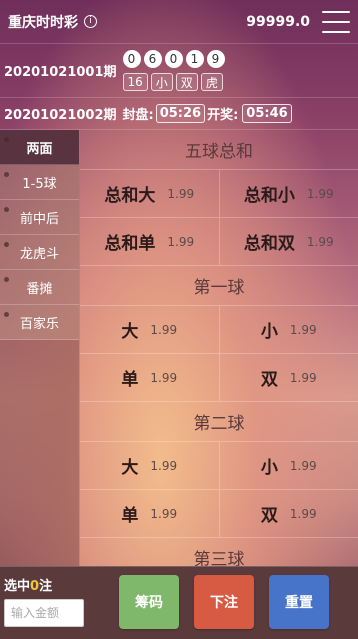 The width and height of the screenshot is (358, 639). What do you see at coordinates (269, 196) in the screenshot?
I see `option-name: 总和小` at bounding box center [269, 196].